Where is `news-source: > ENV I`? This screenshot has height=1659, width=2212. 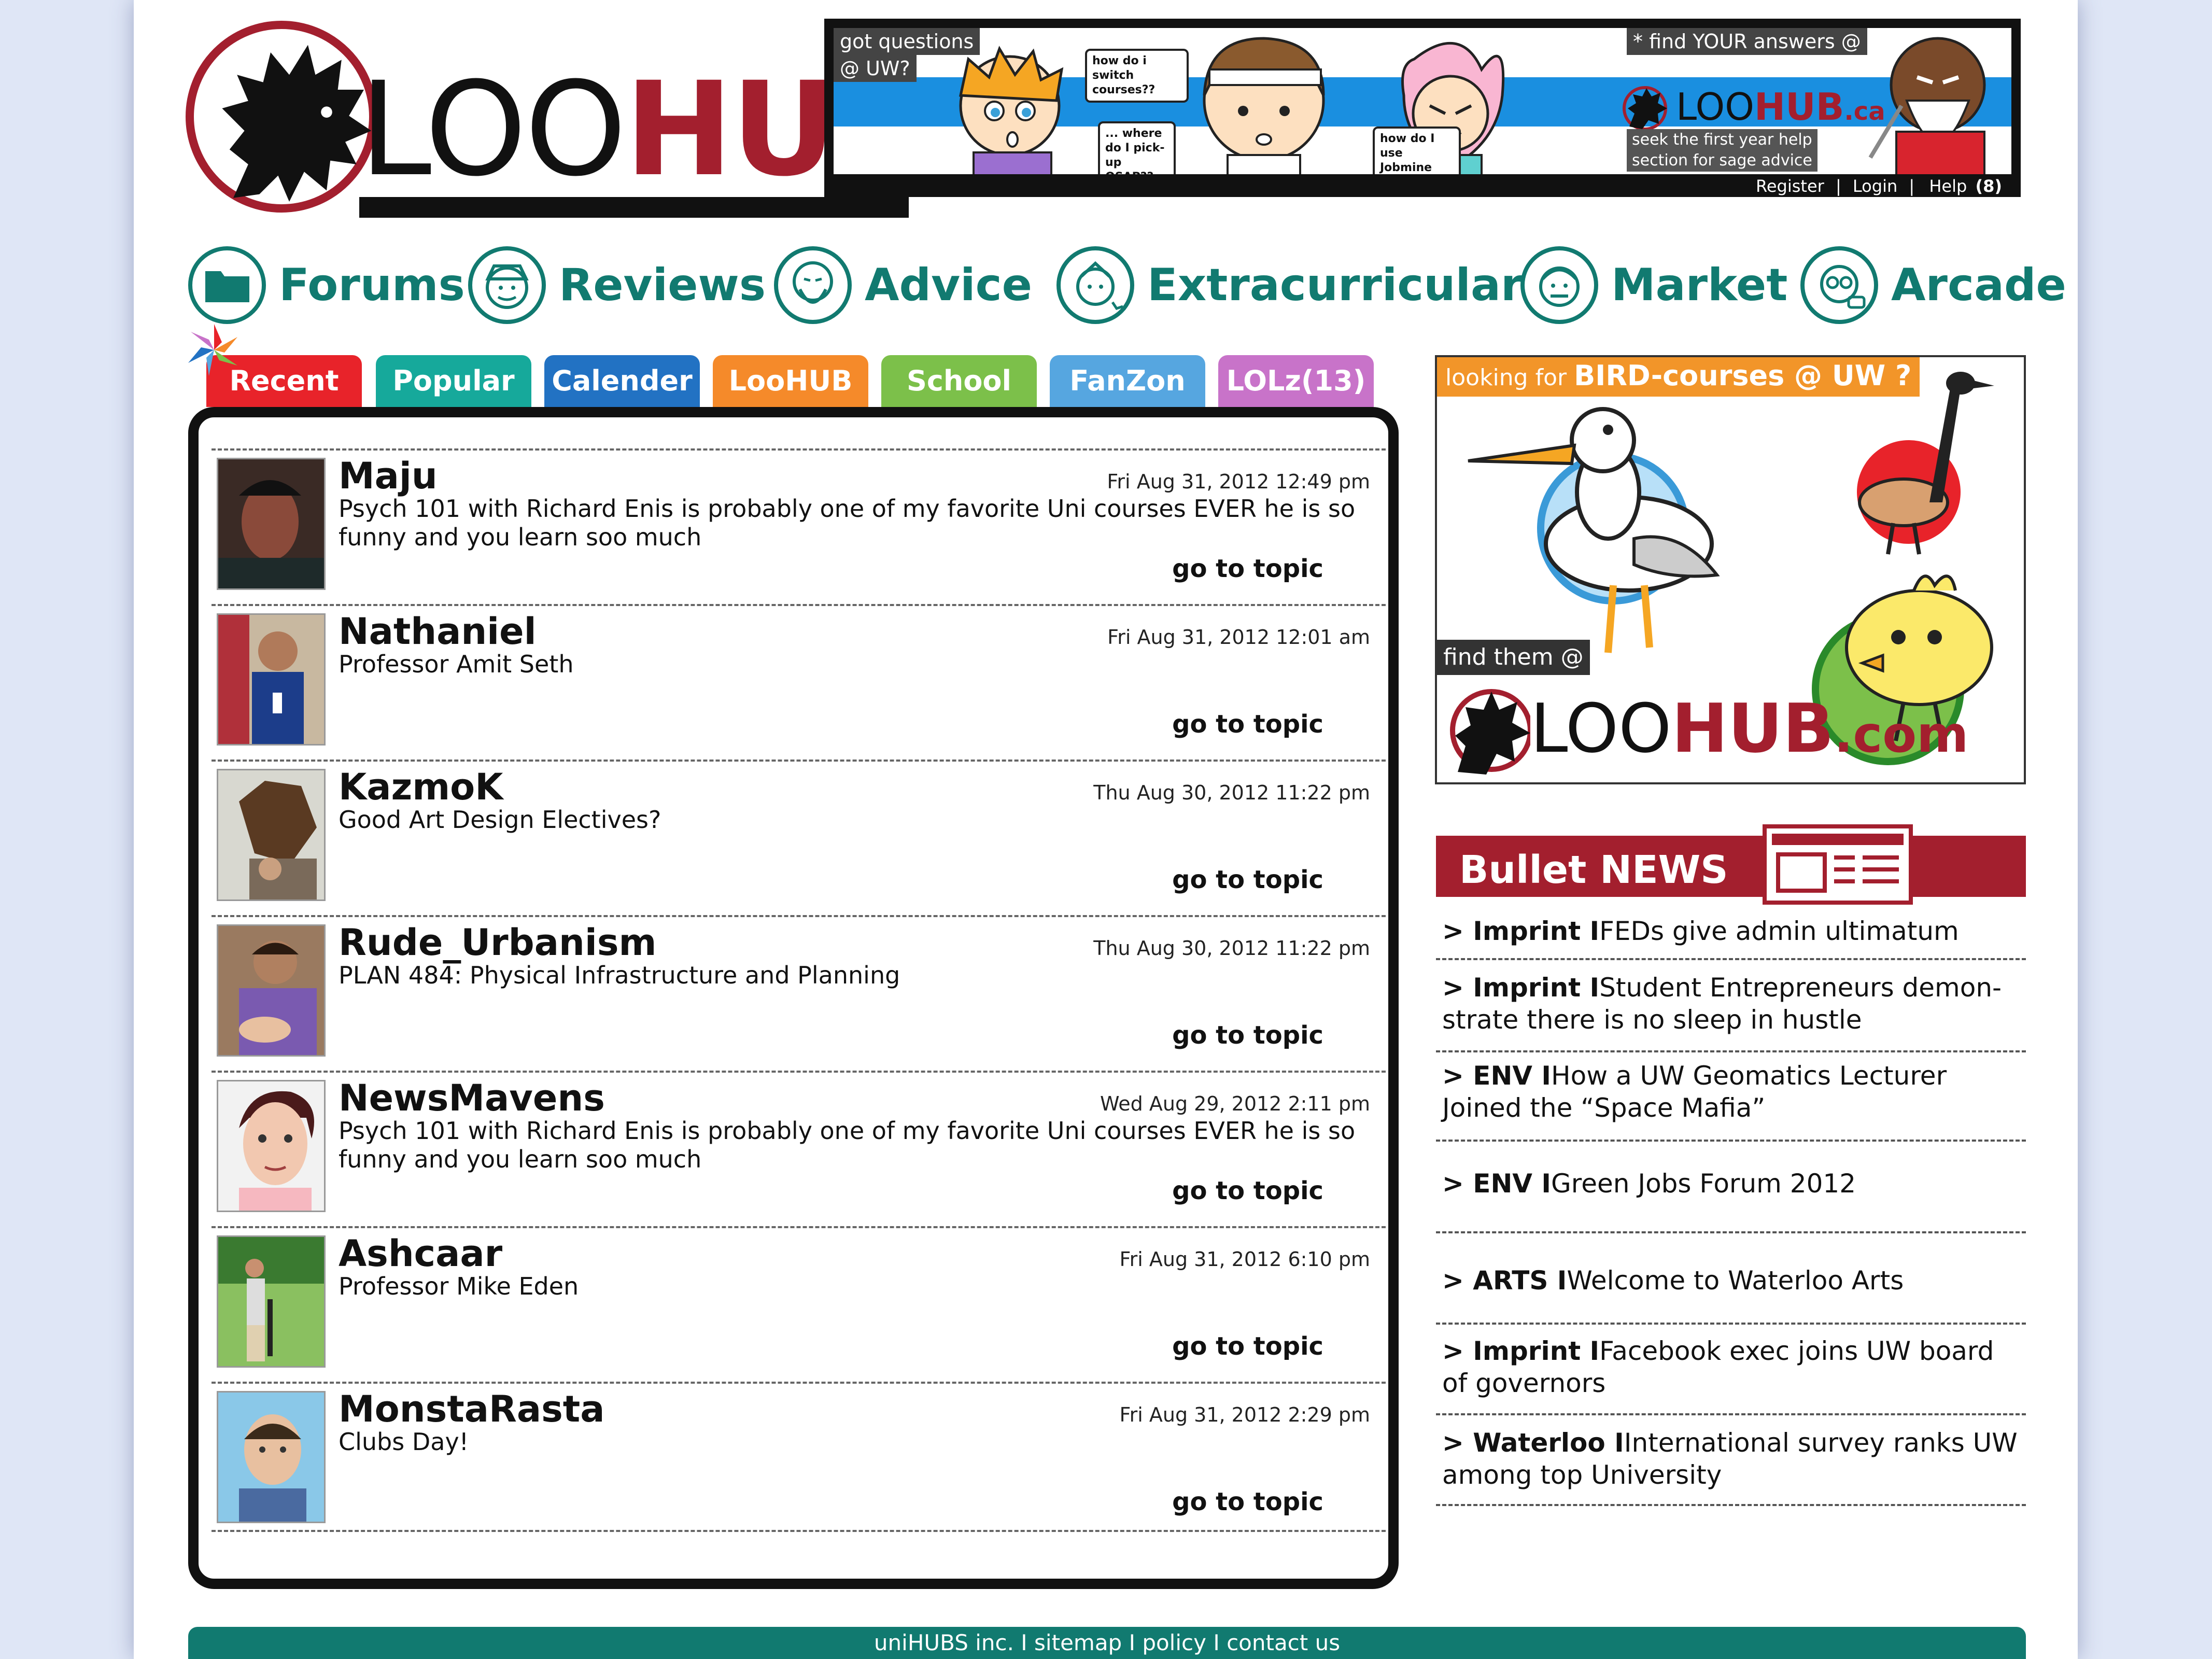 news-source: > ENV I is located at coordinates (1497, 1076).